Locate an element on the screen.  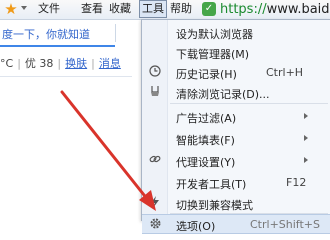
menu-item-label: 开发者工具(T) is located at coordinates (211, 184).